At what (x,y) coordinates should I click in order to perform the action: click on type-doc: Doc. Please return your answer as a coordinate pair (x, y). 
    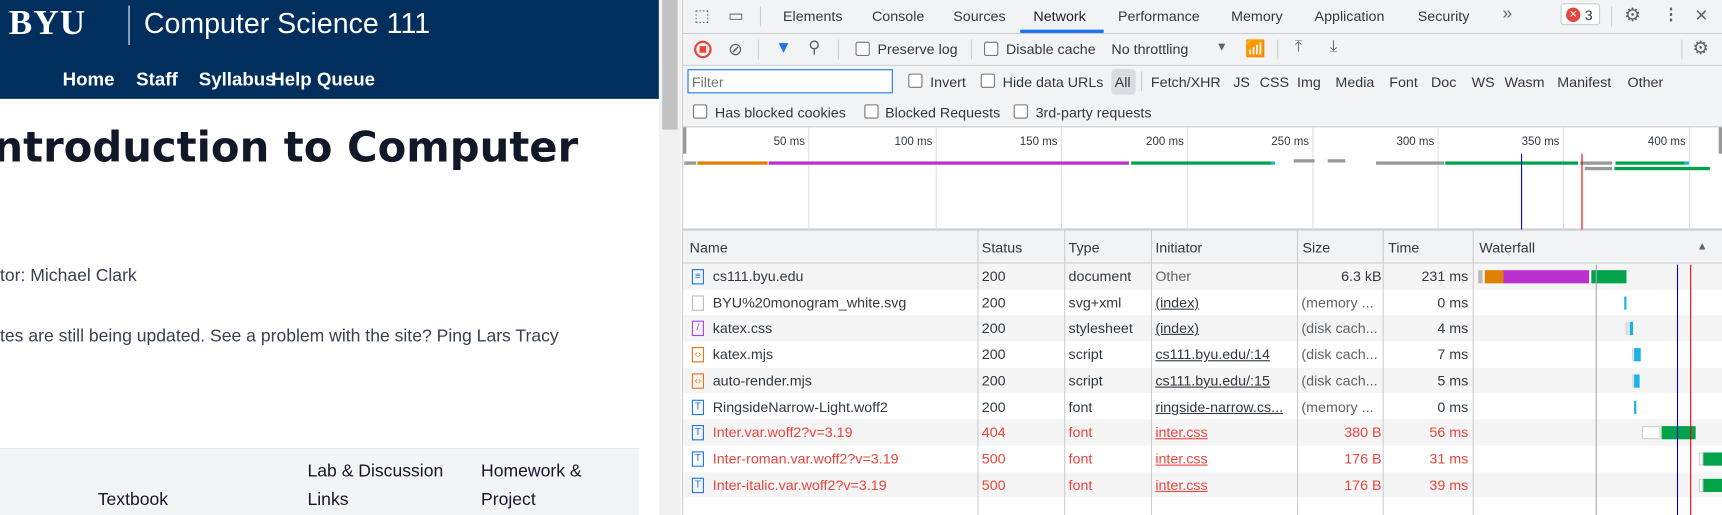
    Looking at the image, I should click on (1443, 82).